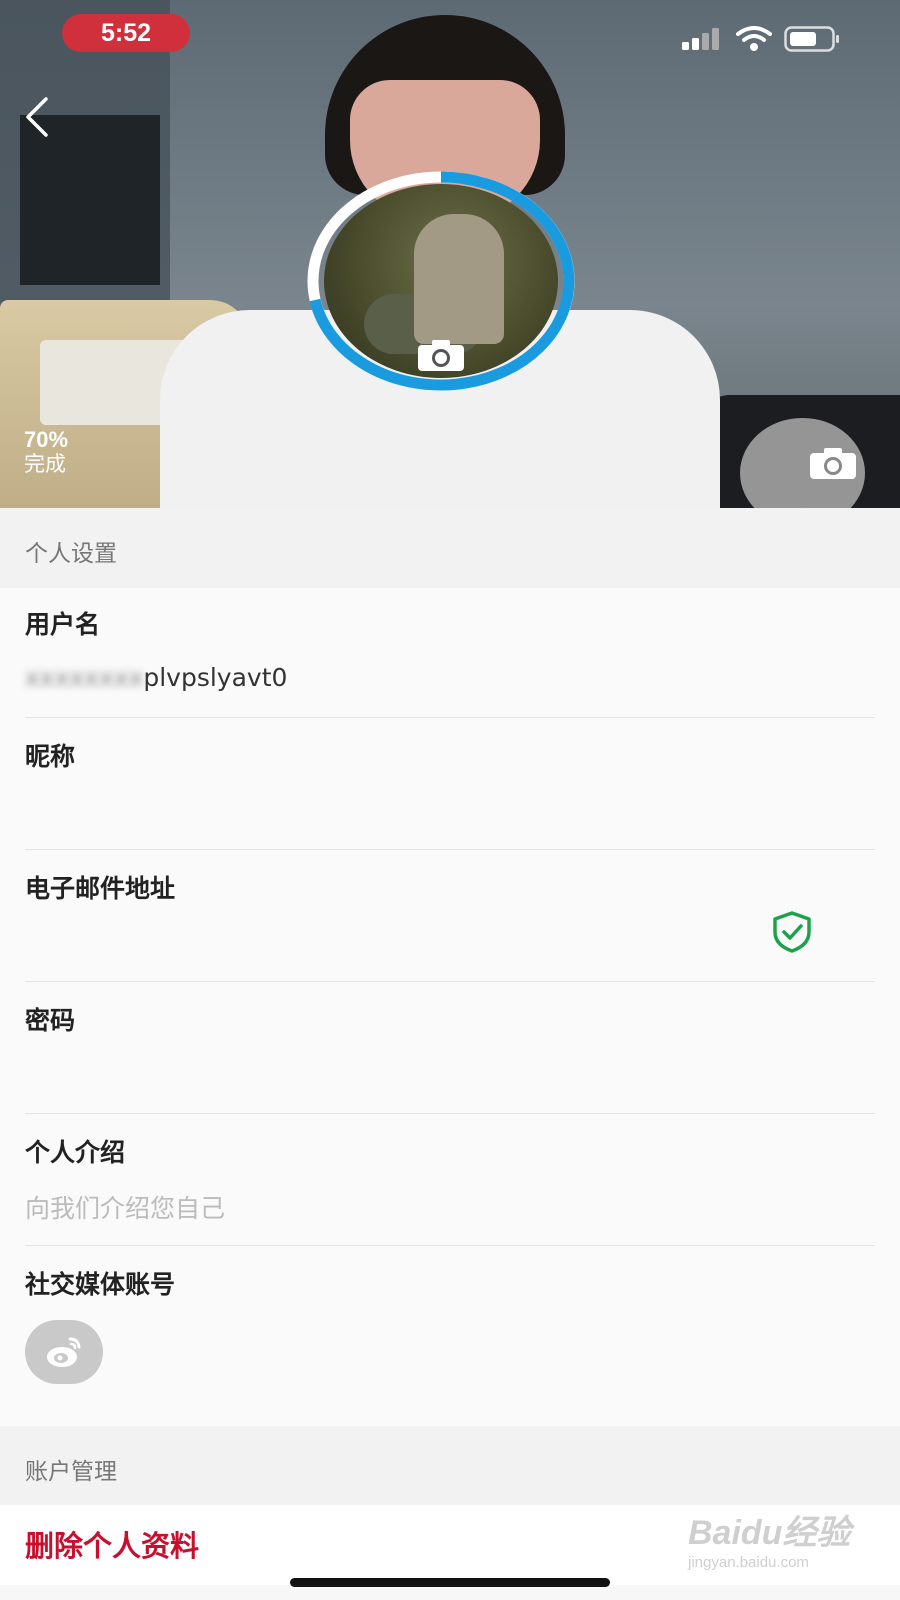  What do you see at coordinates (125, 1208) in the screenshot?
I see `bio-placeholder: 向我们介绍您自己` at bounding box center [125, 1208].